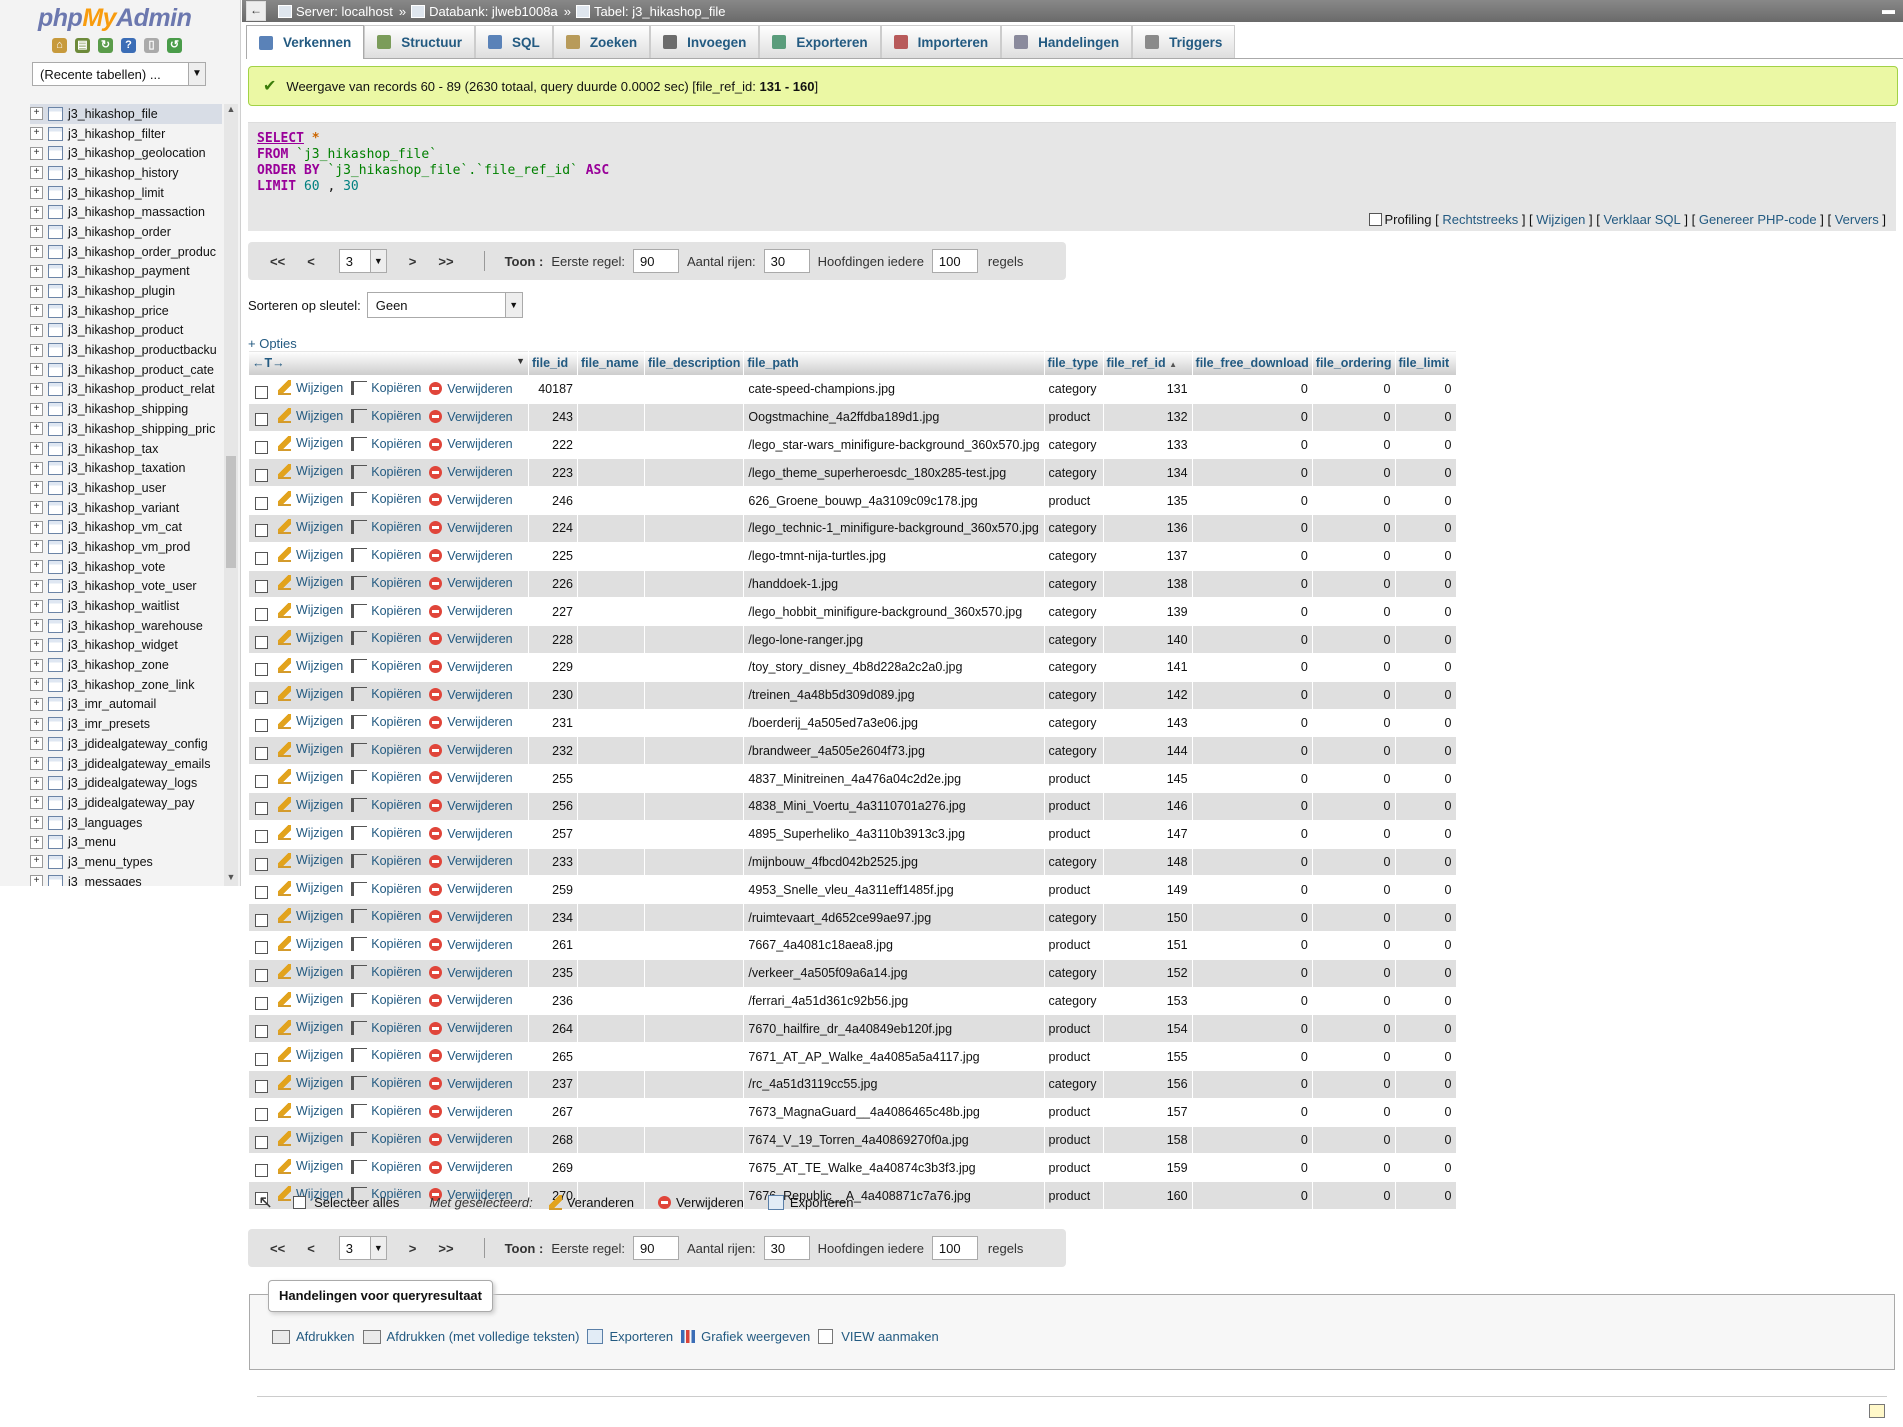 Image resolution: width=1903 pixels, height=1427 pixels. What do you see at coordinates (1067, 41) in the screenshot?
I see `tab-handelingen: Handelingen` at bounding box center [1067, 41].